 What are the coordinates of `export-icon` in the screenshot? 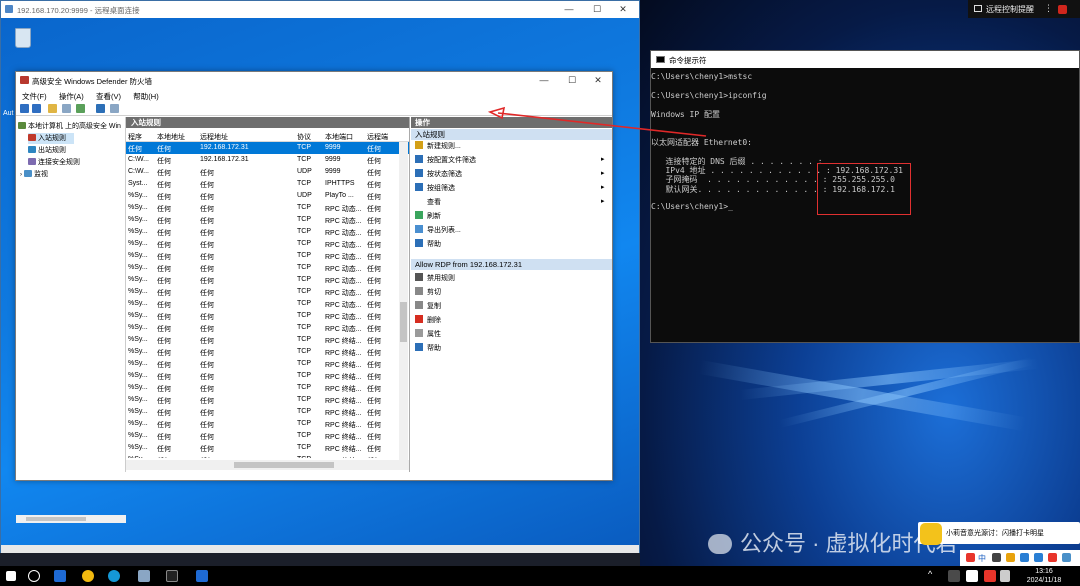 It's located at (80, 108).